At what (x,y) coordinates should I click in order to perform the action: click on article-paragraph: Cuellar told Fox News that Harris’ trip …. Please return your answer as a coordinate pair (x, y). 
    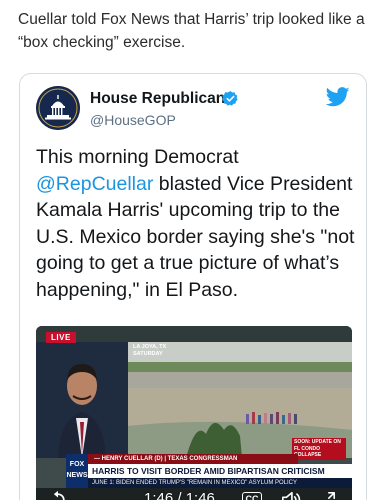
    Looking at the image, I should click on (191, 31).